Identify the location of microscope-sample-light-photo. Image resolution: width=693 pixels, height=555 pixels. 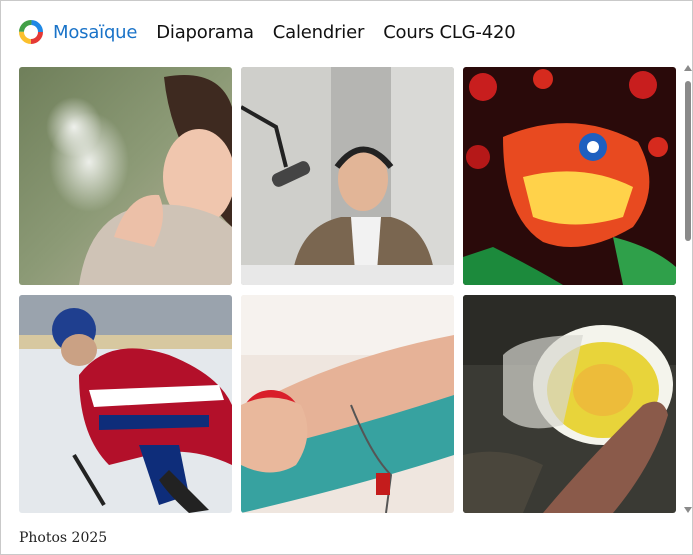
(569, 404).